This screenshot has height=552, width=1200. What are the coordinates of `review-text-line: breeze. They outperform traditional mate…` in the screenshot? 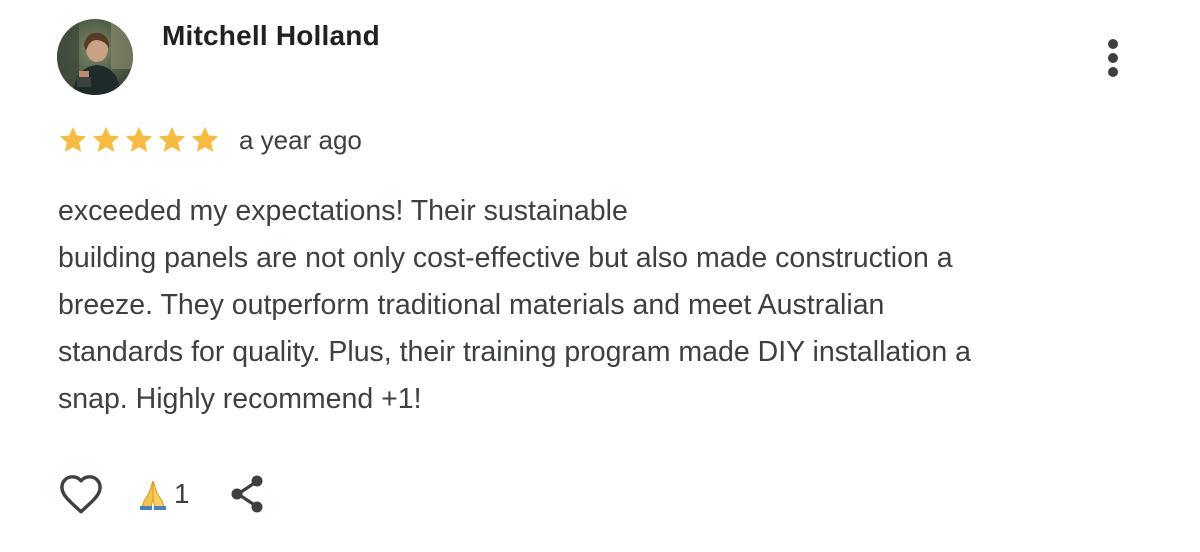 It's located at (471, 305).